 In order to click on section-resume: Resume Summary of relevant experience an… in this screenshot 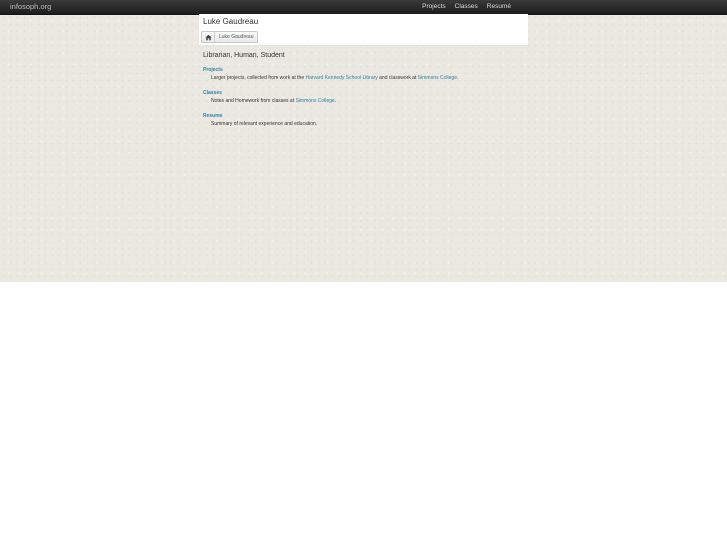, I will do `click(363, 120)`.